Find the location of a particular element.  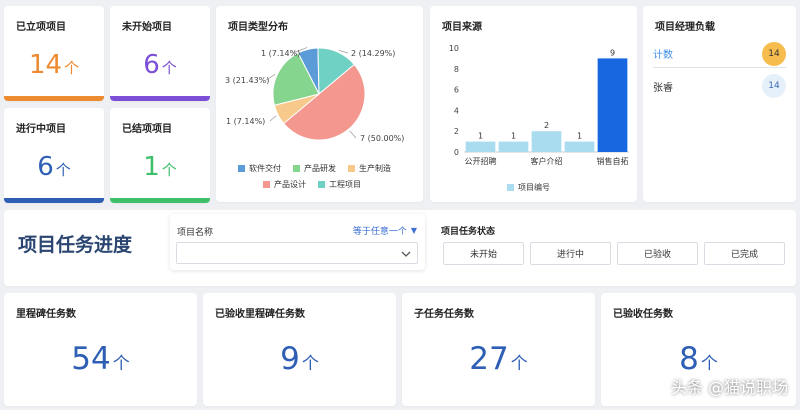

kpi-title: 已验收里程碑任务数 is located at coordinates (260, 314).